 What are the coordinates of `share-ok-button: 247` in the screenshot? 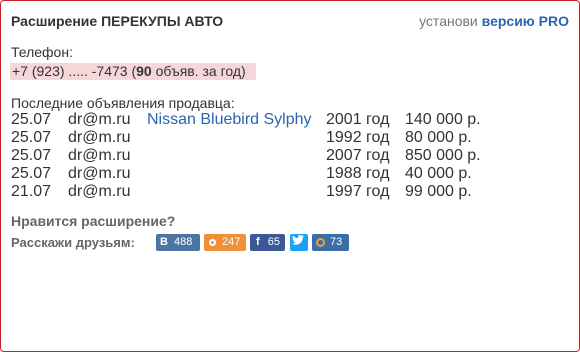 It's located at (225, 242).